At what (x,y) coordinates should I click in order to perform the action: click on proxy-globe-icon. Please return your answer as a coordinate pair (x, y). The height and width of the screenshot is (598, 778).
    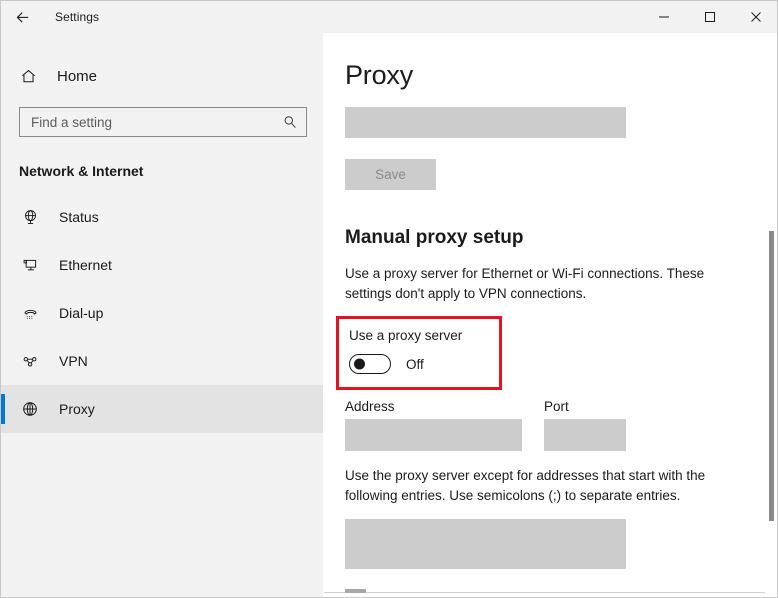
    Looking at the image, I should click on (30, 409).